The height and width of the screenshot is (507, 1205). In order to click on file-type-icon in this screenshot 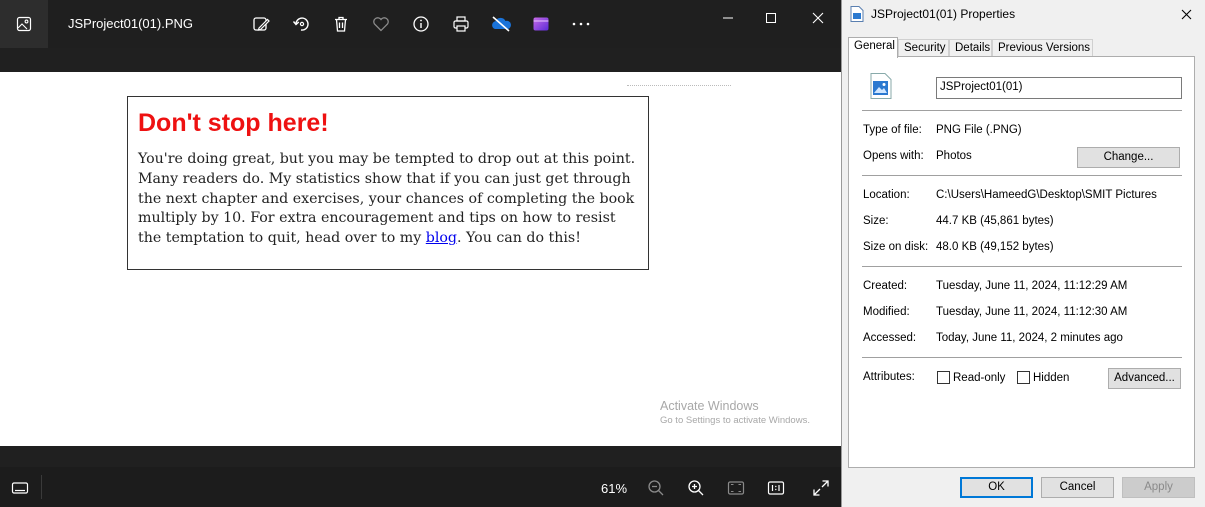, I will do `click(857, 14)`.